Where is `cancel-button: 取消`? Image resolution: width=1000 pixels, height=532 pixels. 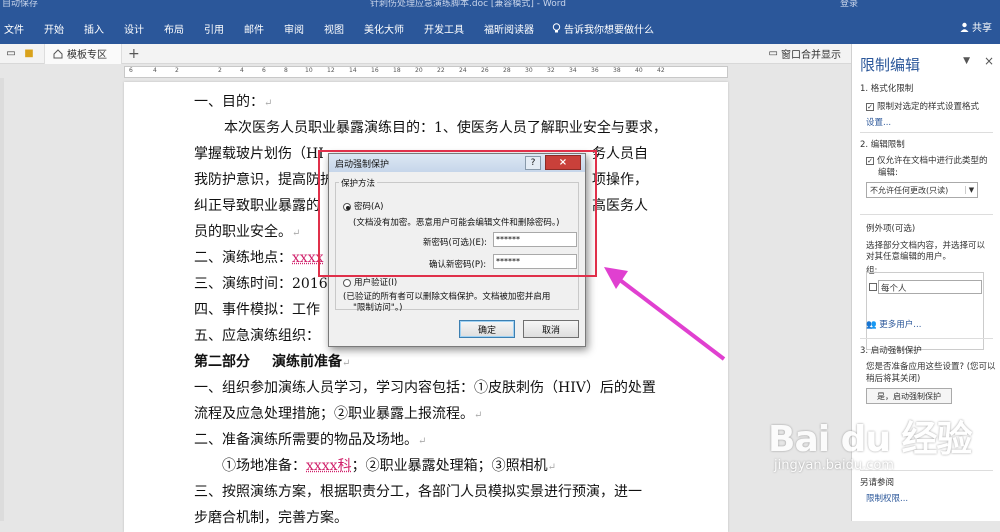
cancel-button: 取消 is located at coordinates (551, 329).